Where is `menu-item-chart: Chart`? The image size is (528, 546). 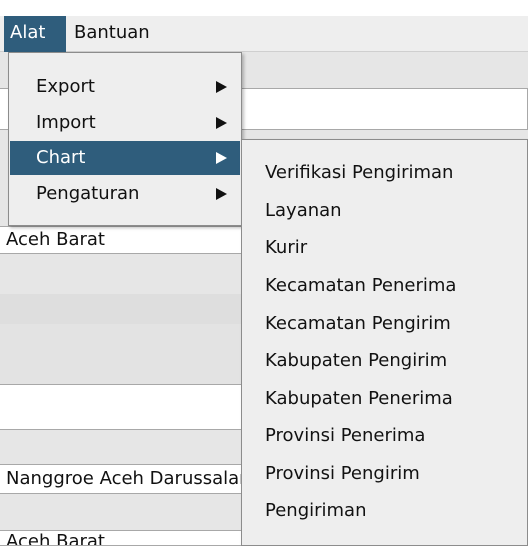
menu-item-chart: Chart is located at coordinates (125, 158).